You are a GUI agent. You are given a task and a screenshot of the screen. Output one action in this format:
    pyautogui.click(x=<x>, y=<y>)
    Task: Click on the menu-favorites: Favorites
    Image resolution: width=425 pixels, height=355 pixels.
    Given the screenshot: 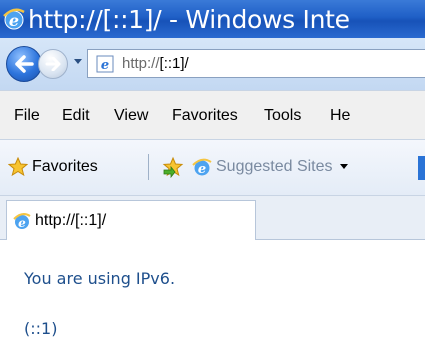 What is the action you would take?
    pyautogui.click(x=205, y=116)
    